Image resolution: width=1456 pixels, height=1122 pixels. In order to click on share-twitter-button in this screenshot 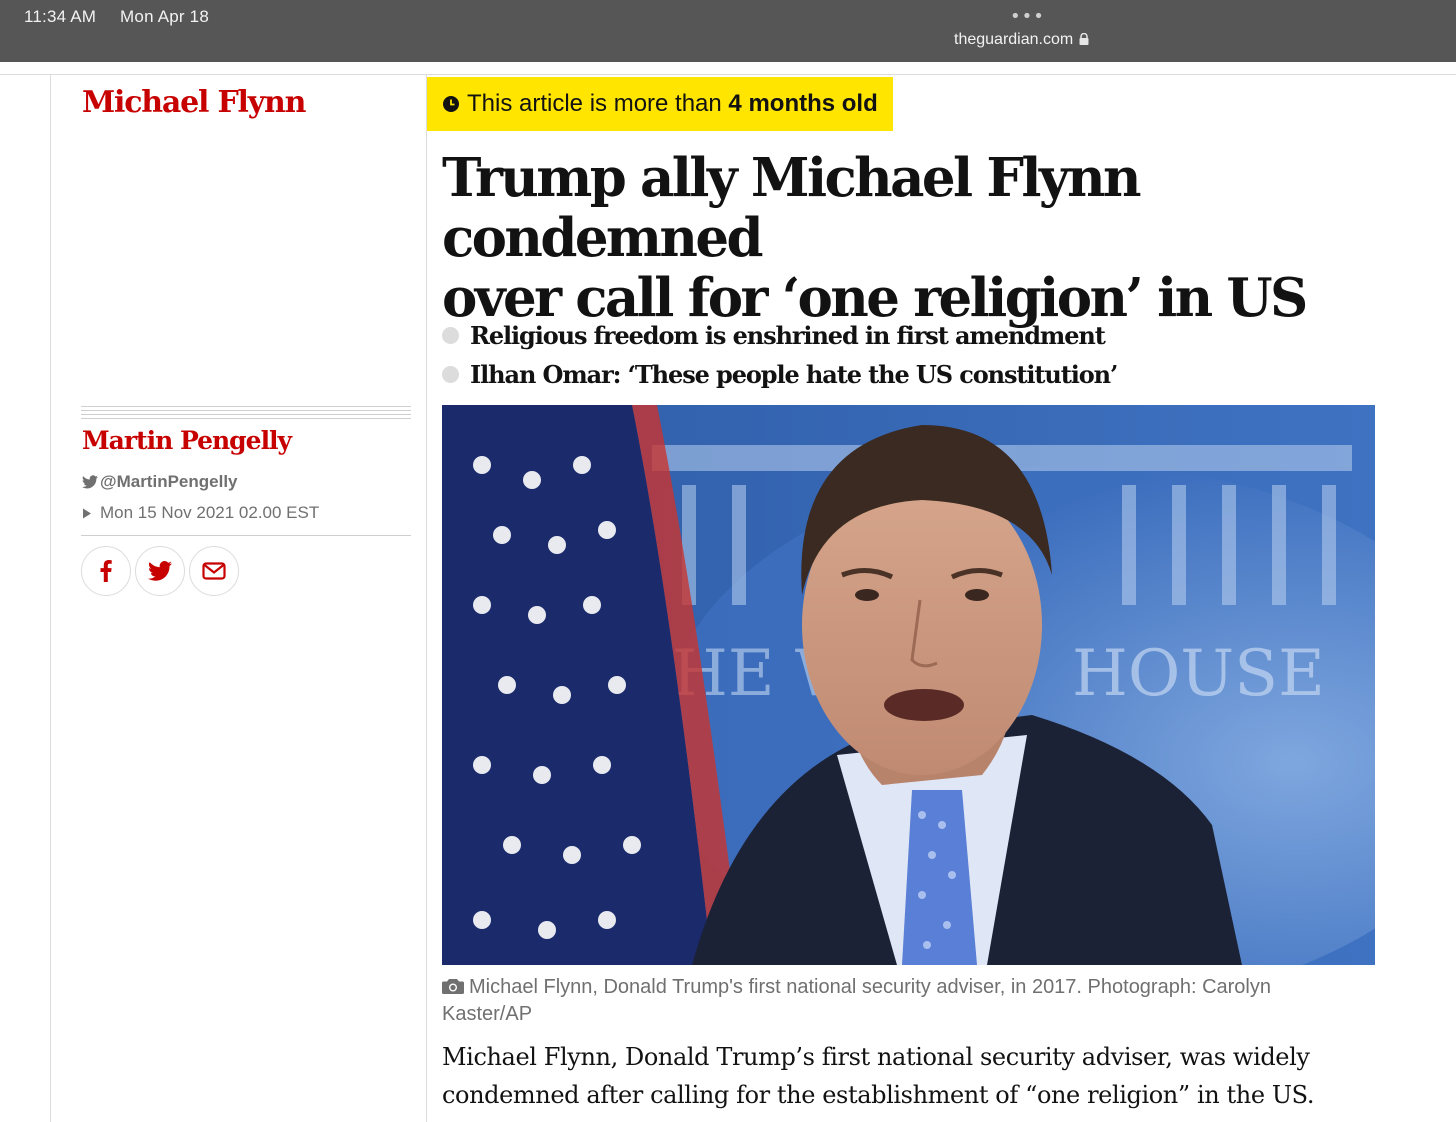, I will do `click(160, 571)`.